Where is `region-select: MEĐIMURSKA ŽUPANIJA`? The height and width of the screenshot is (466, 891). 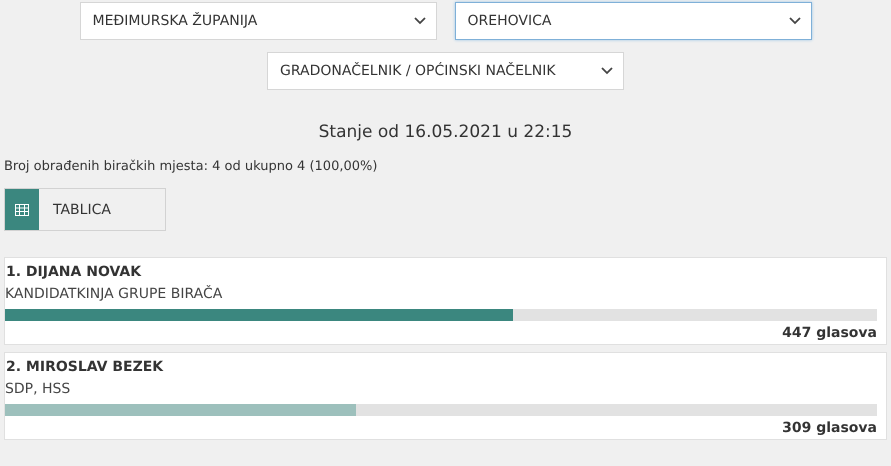 region-select: MEĐIMURSKA ŽUPANIJA is located at coordinates (258, 21).